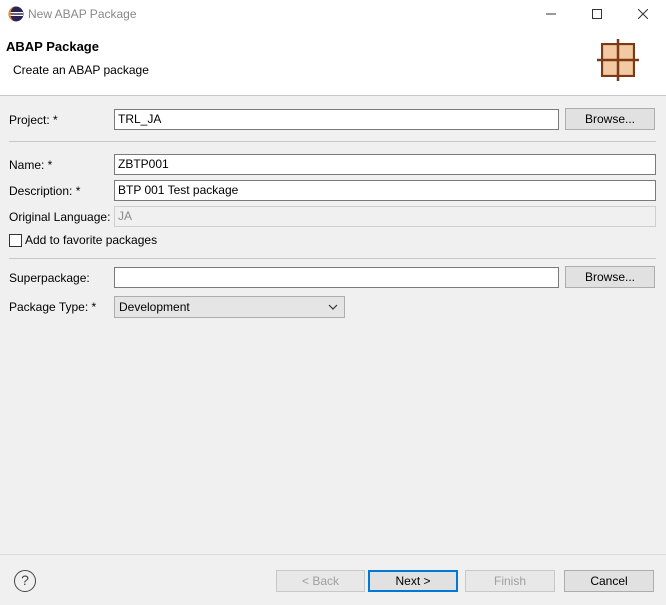 The width and height of the screenshot is (666, 605). I want to click on wizard-banner: ABAP Package Create an ABAP package, so click(333, 62).